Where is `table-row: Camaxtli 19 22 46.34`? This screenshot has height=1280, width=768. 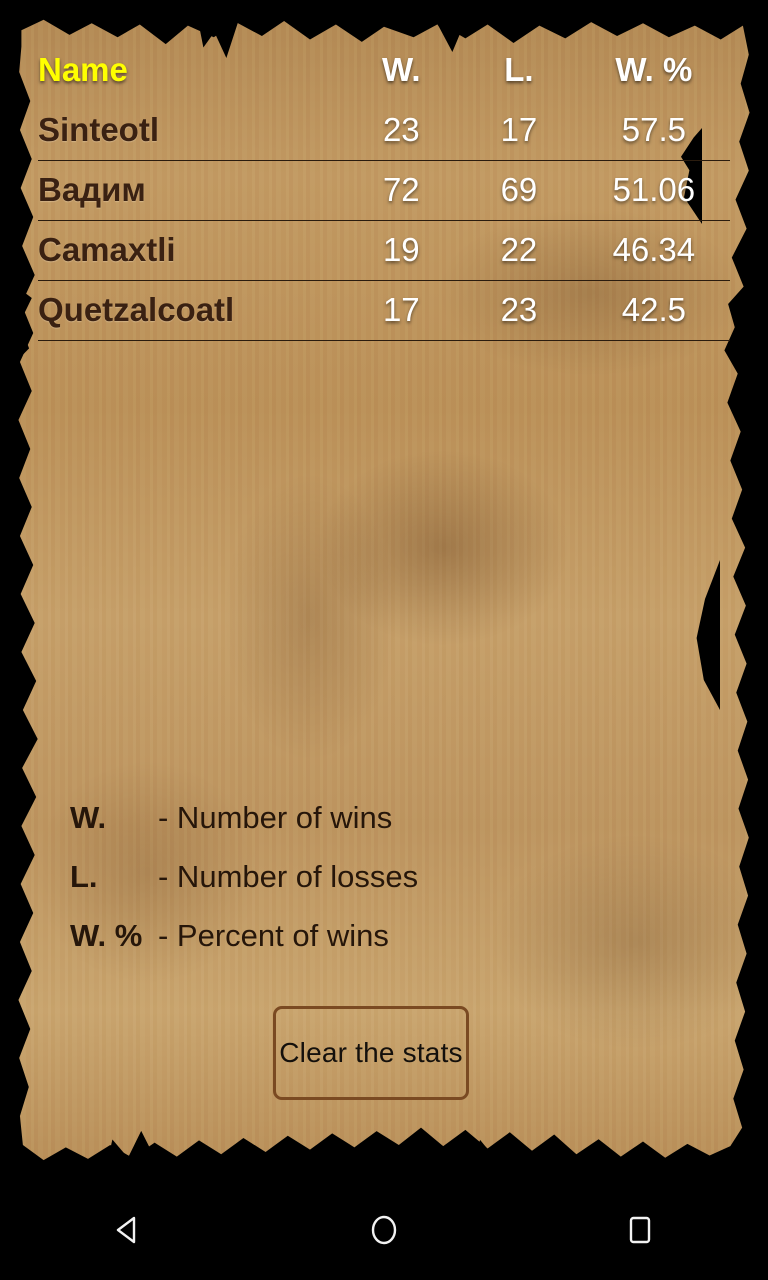
table-row: Camaxtli 19 22 46.34 is located at coordinates (384, 250).